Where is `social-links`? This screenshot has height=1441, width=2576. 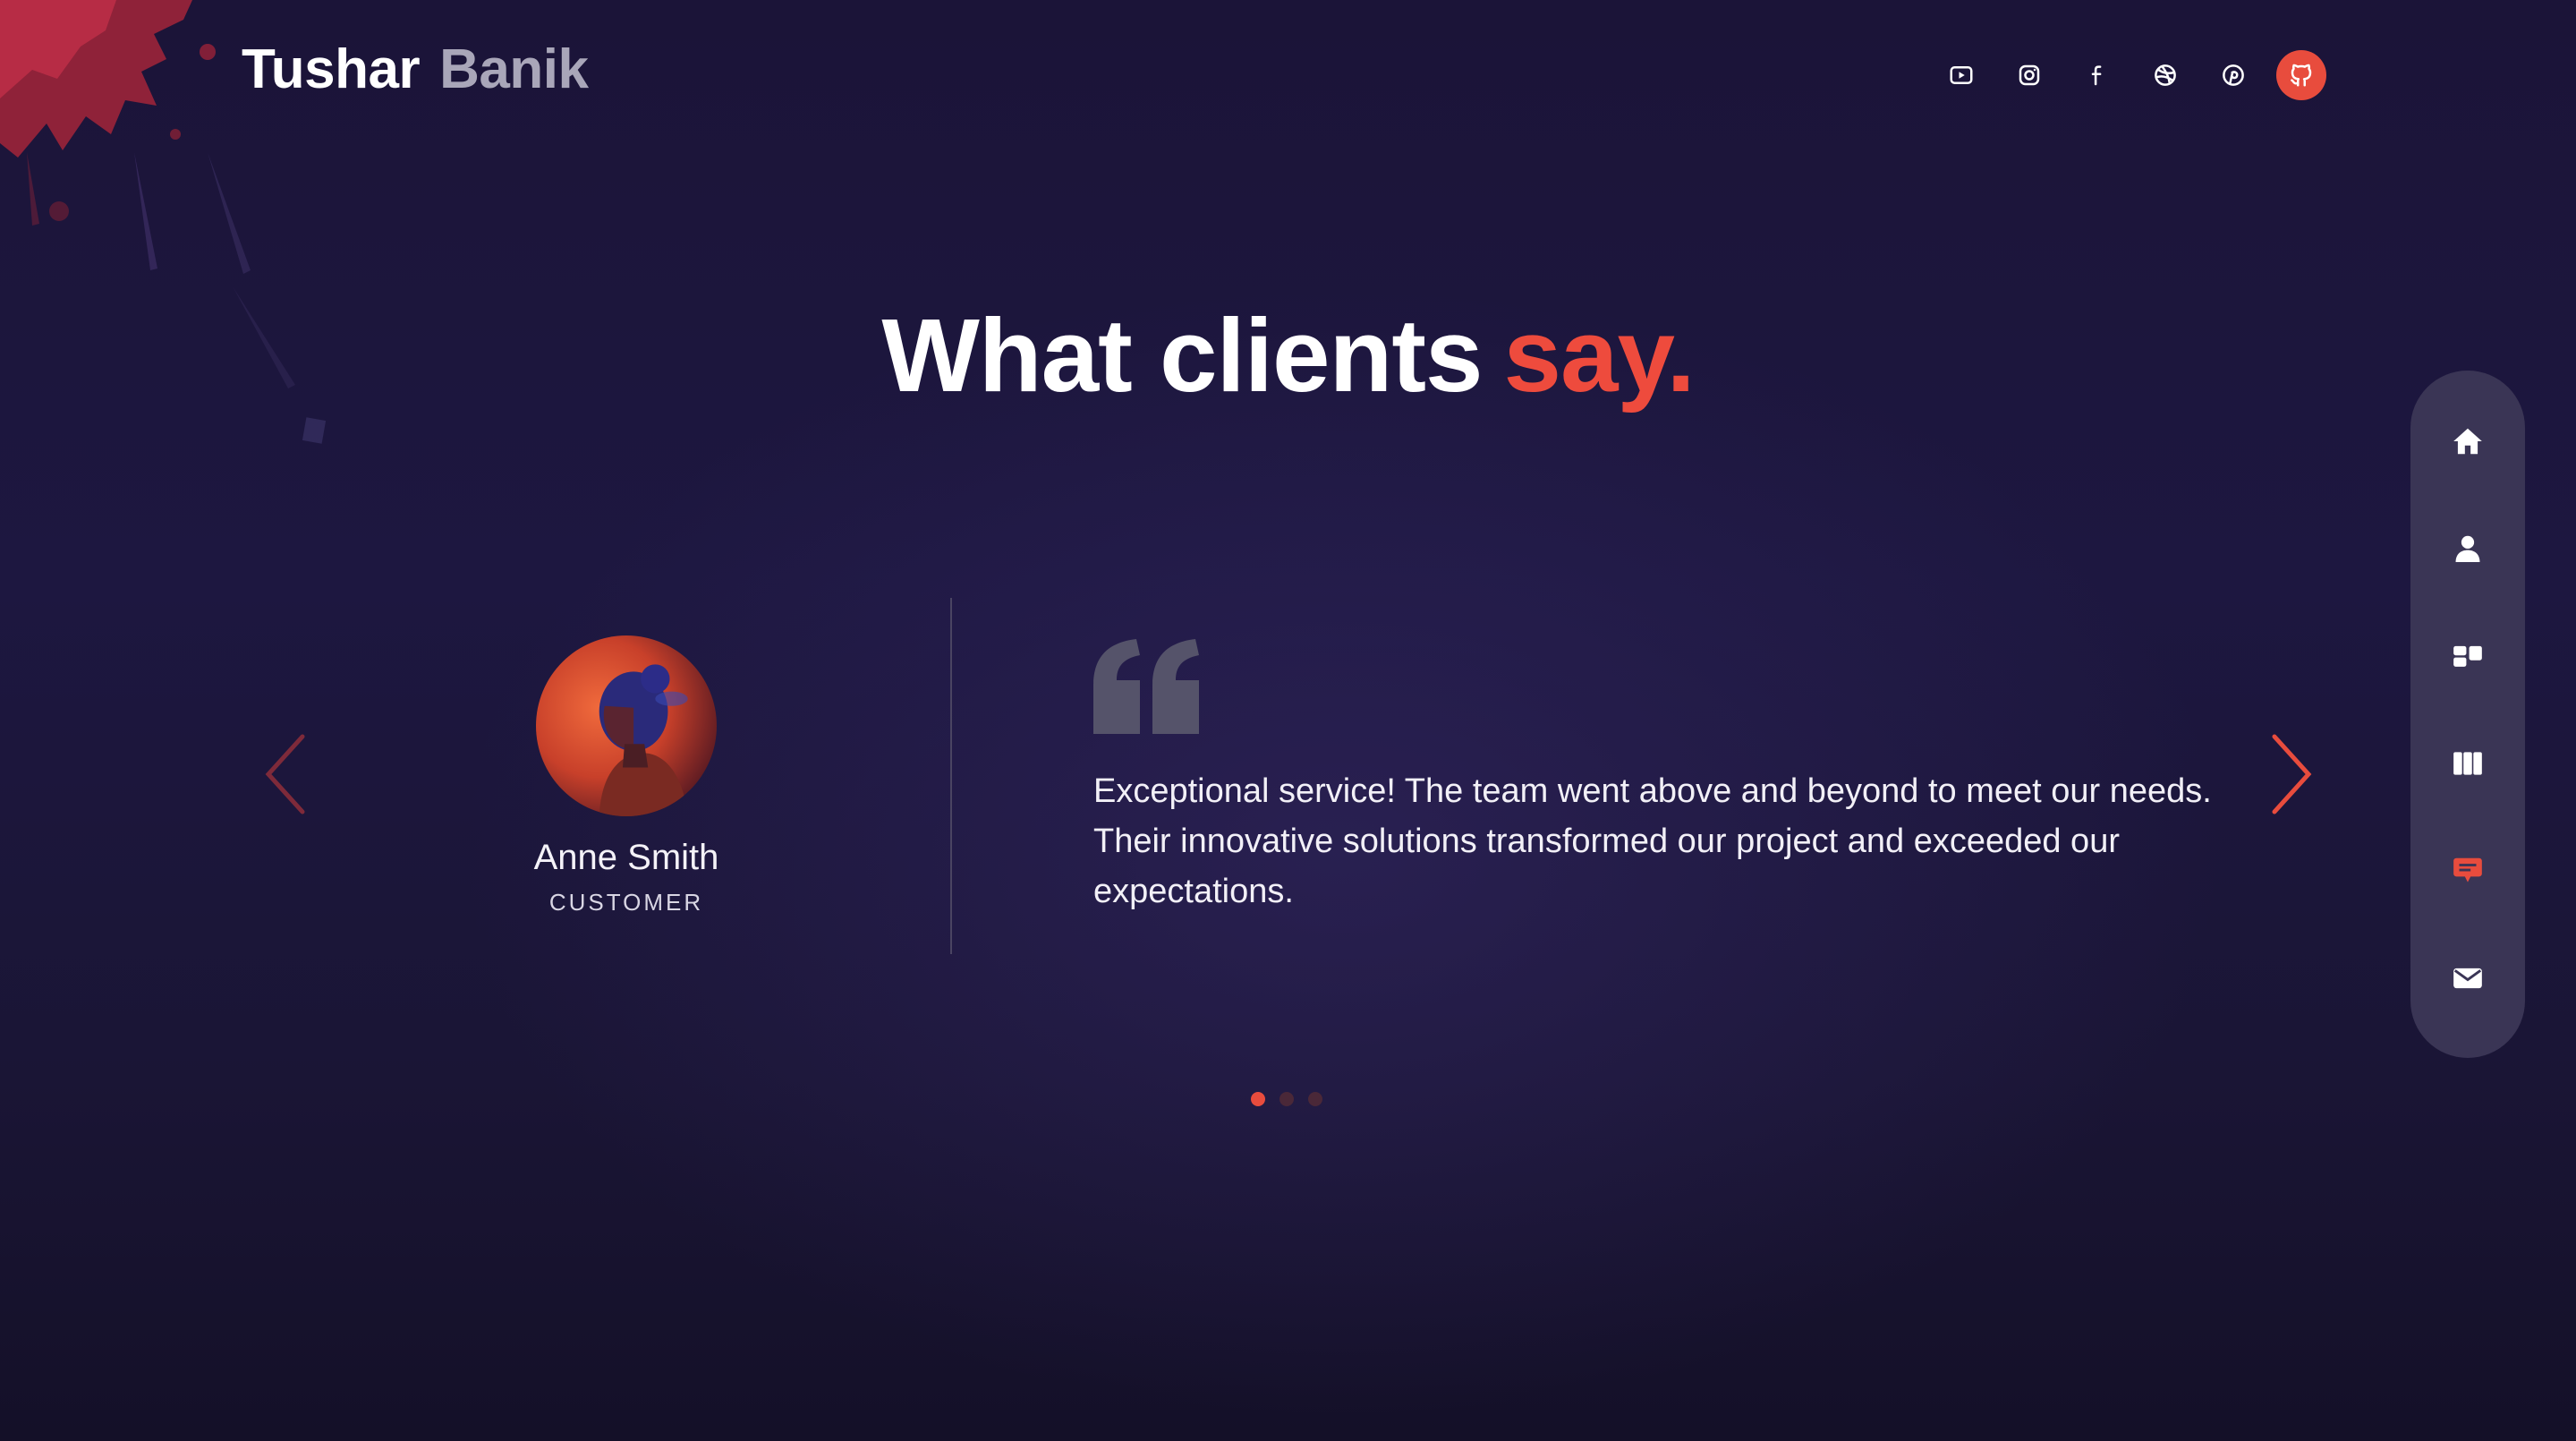
social-links is located at coordinates (2131, 75).